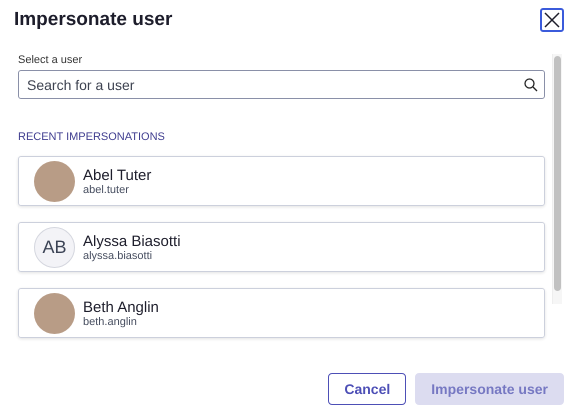 The height and width of the screenshot is (412, 572). What do you see at coordinates (117, 175) in the screenshot?
I see `user-name: Abel Tuter` at bounding box center [117, 175].